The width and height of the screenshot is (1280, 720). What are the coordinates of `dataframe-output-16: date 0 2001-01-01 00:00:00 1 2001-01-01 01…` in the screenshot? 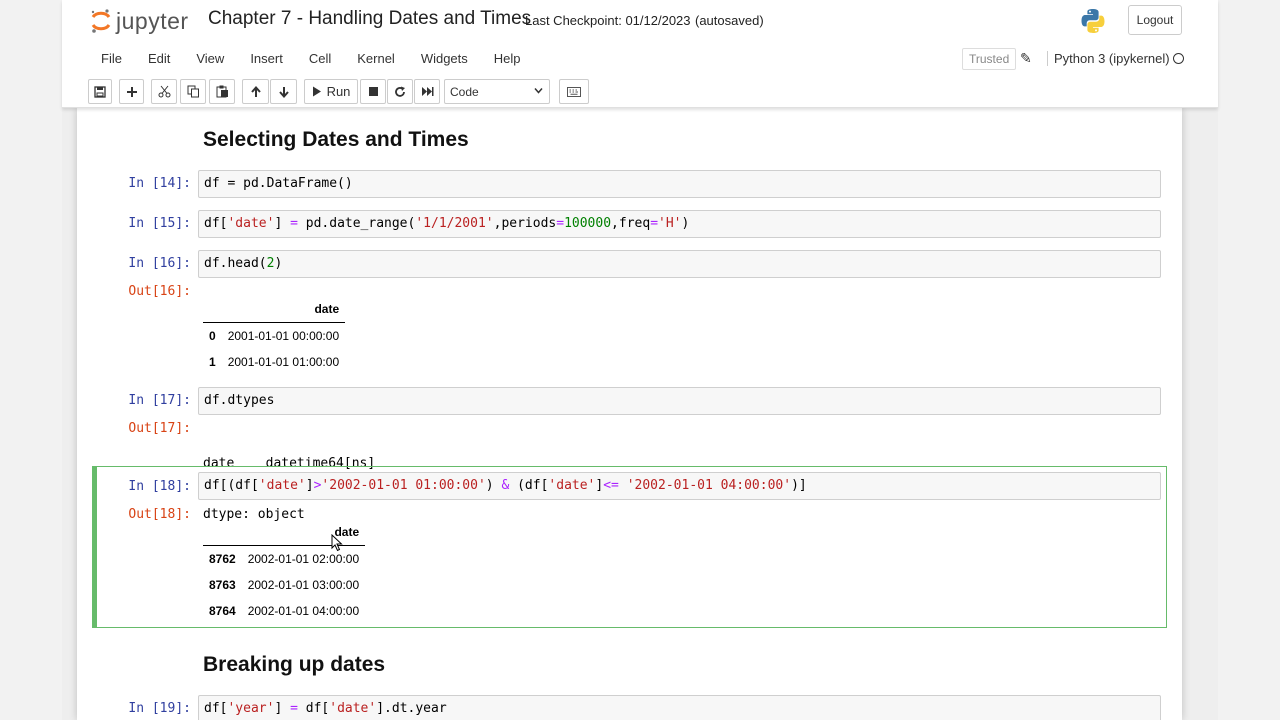 It's located at (274, 335).